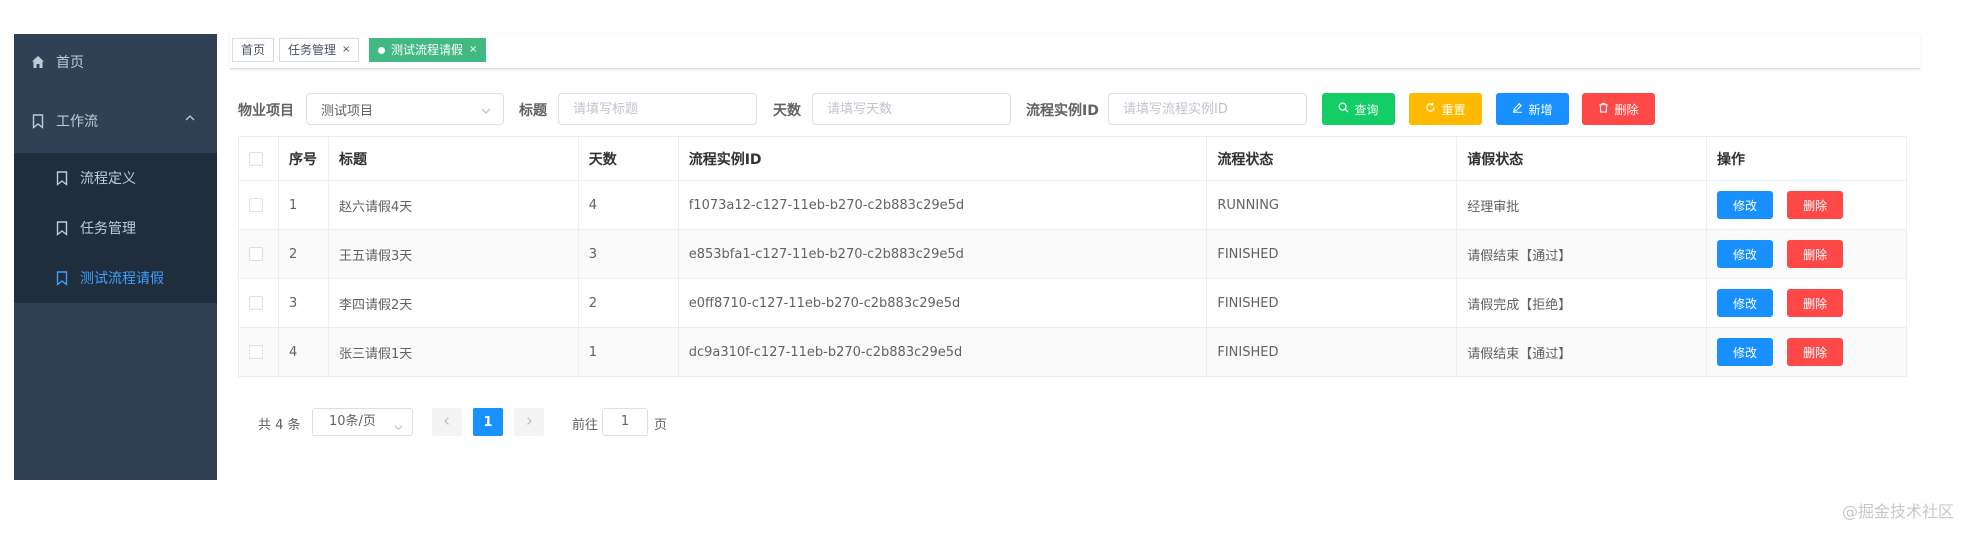  I want to click on instance-id-input, so click(1207, 109).